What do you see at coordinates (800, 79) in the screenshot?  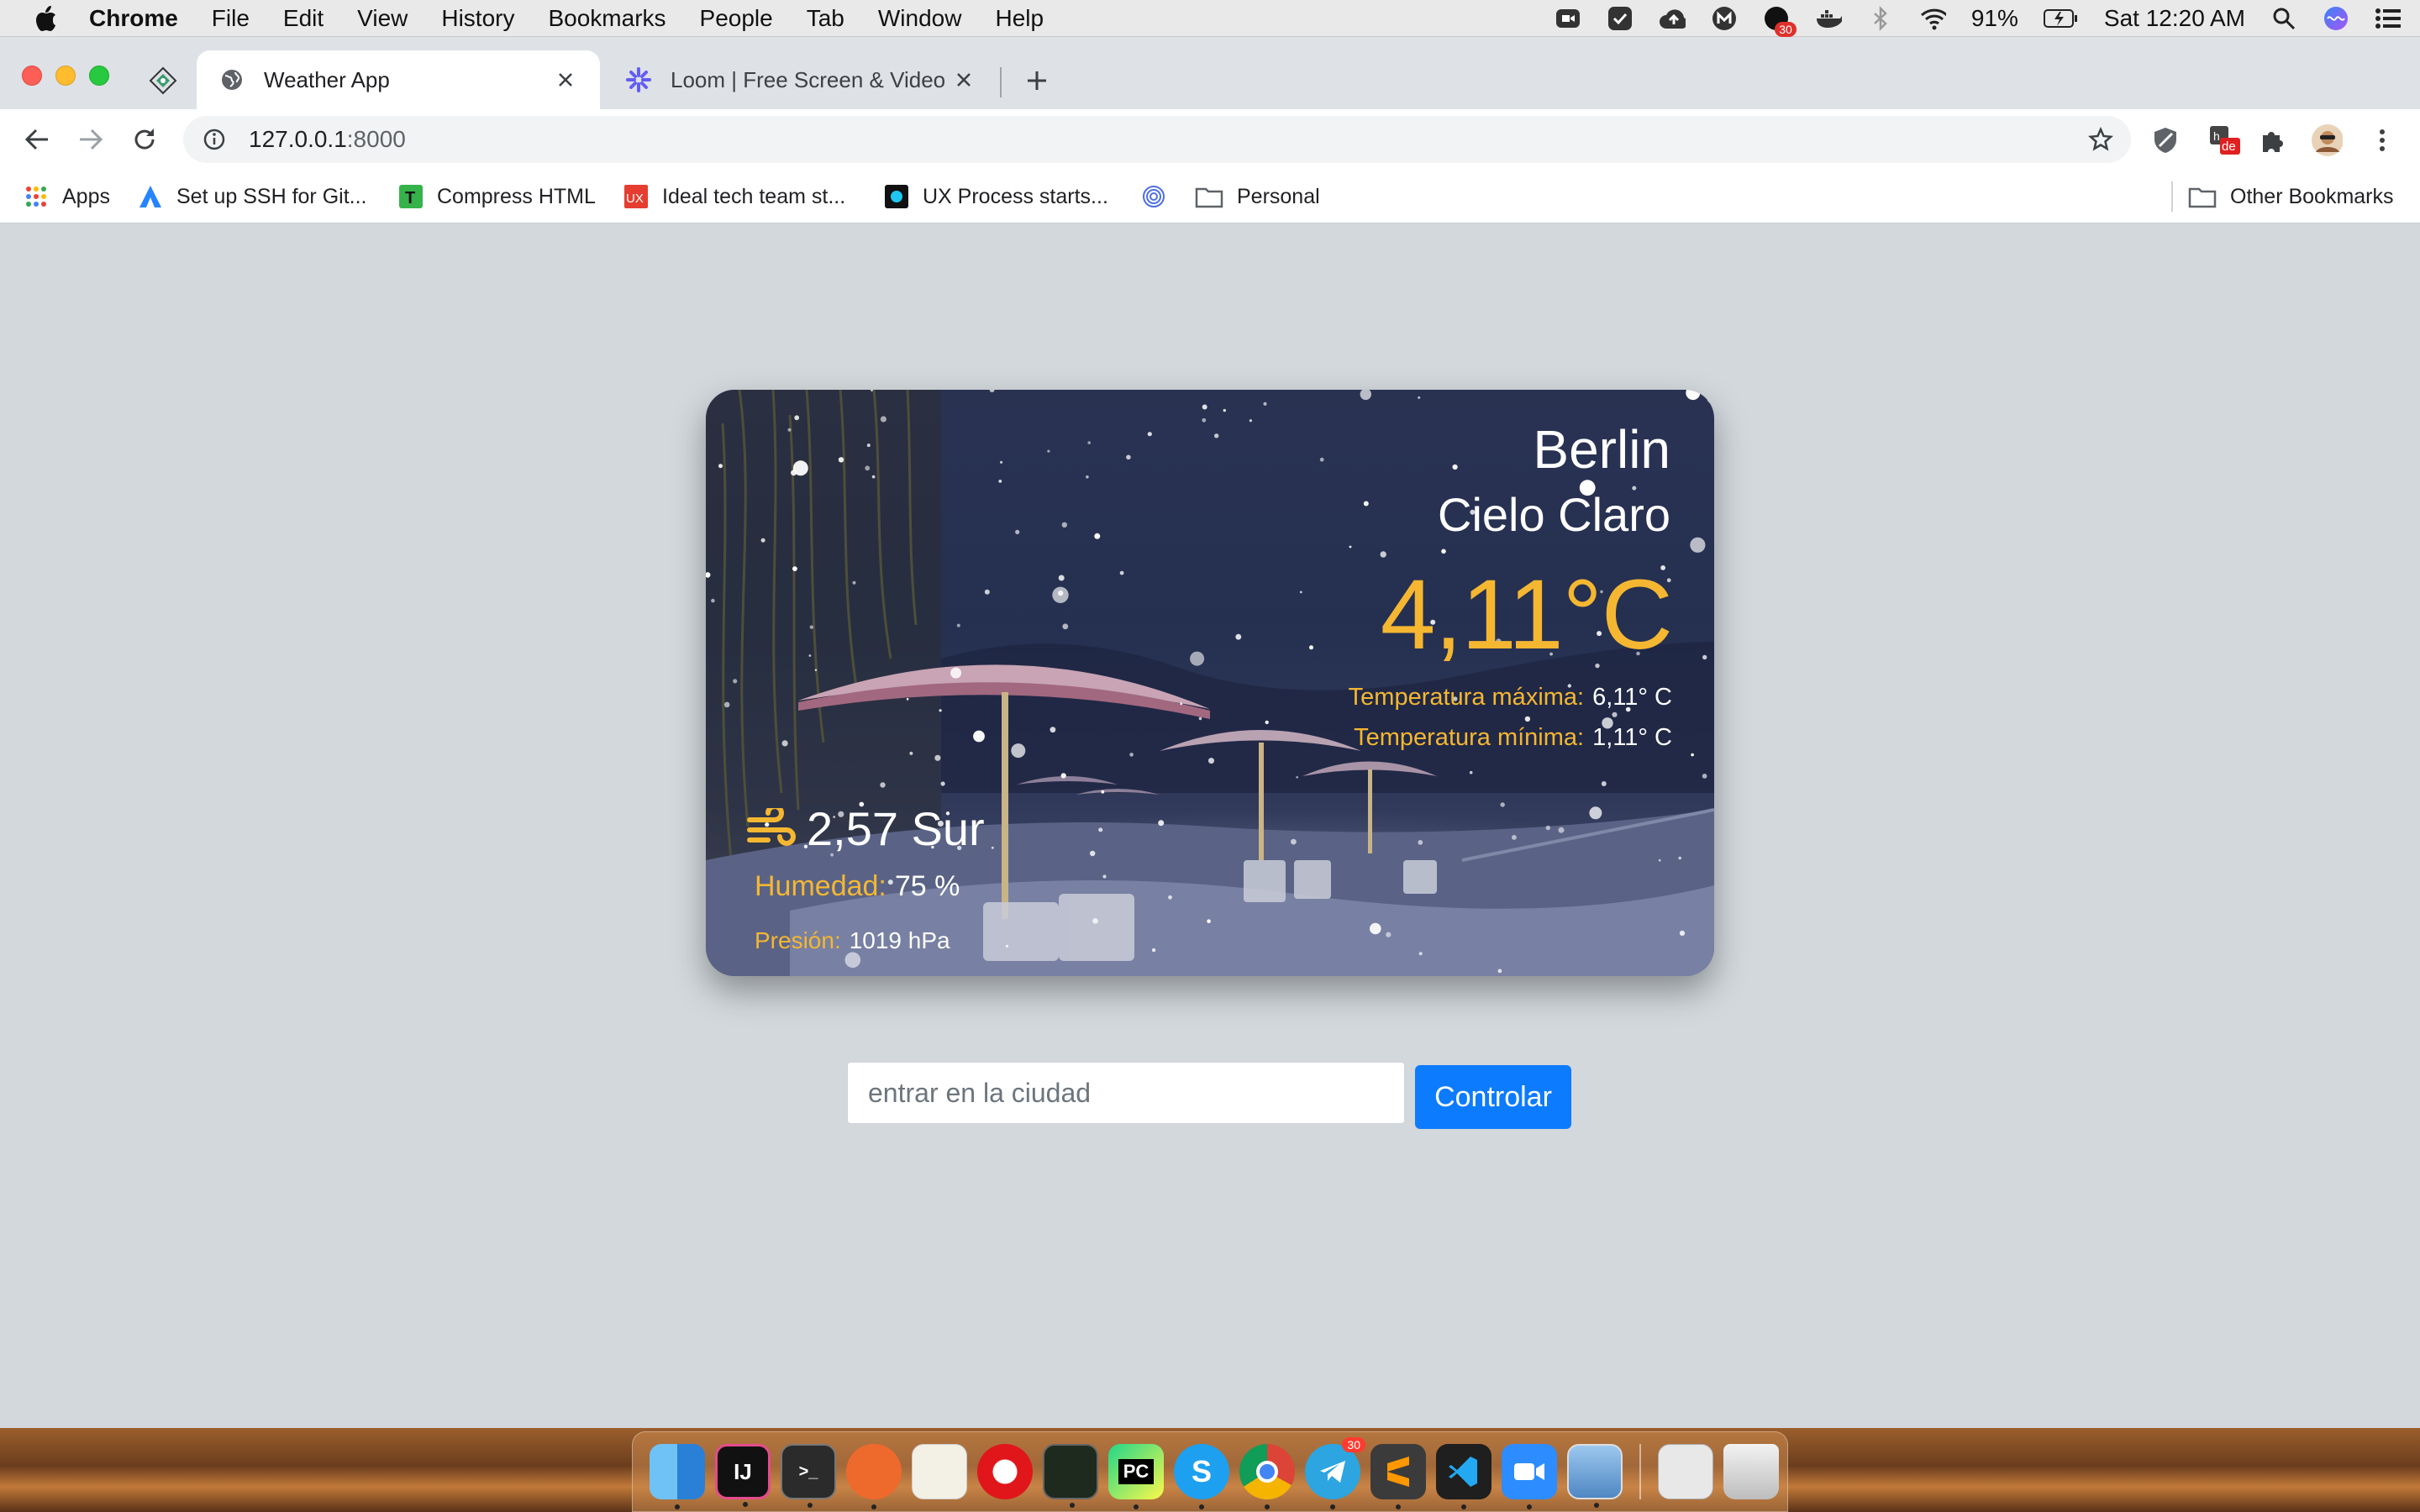 I see `tab-loom: Loom | Free Screen & Video Re` at bounding box center [800, 79].